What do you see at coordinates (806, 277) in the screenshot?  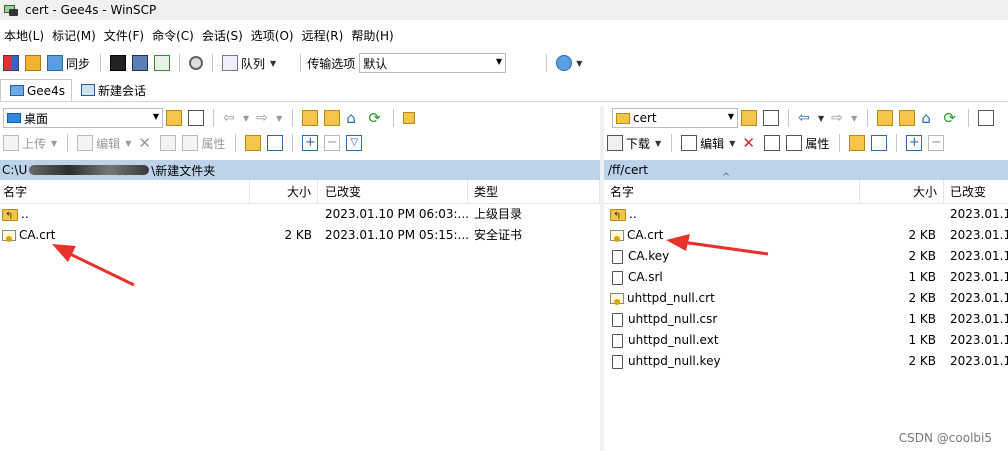 I see `file-row: CA.srl 1 KB 2023.01.10` at bounding box center [806, 277].